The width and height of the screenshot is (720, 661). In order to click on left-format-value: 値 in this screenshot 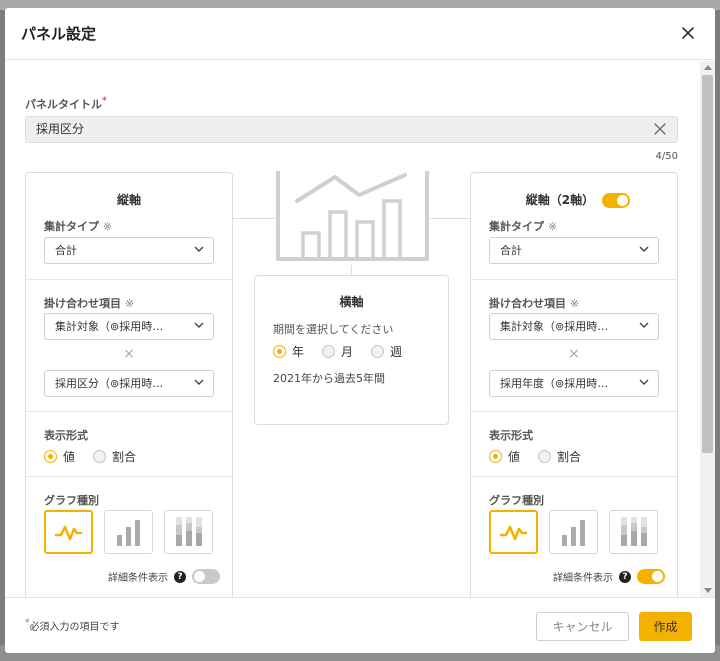, I will do `click(59, 456)`.